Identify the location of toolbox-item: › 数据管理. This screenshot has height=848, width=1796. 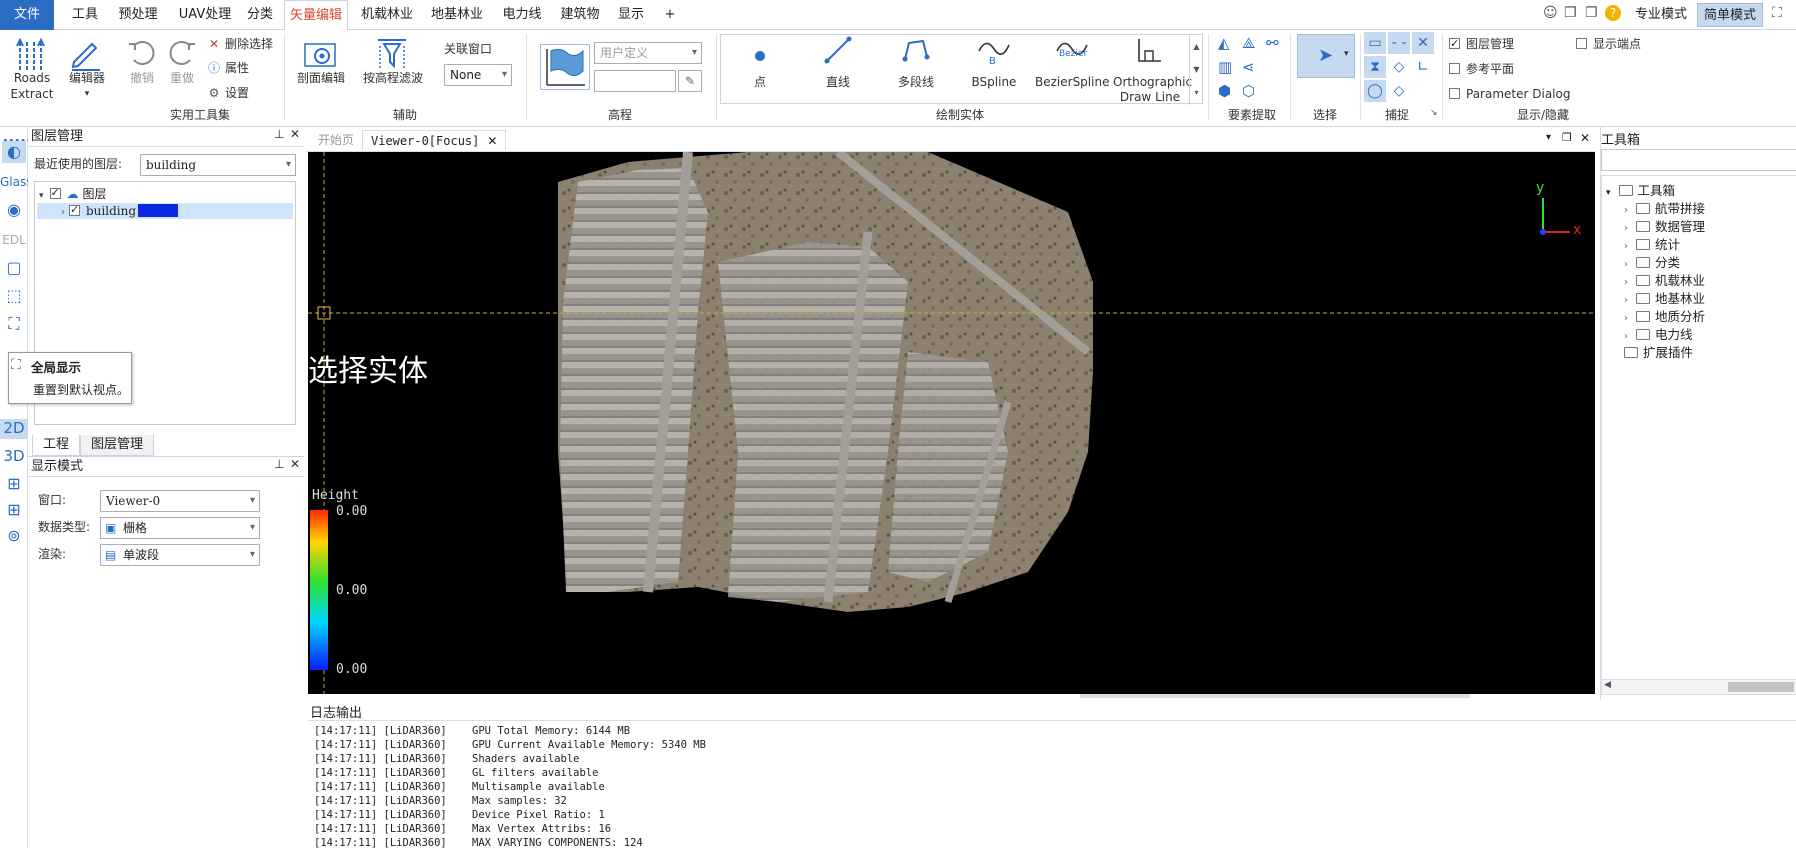
(1664, 227).